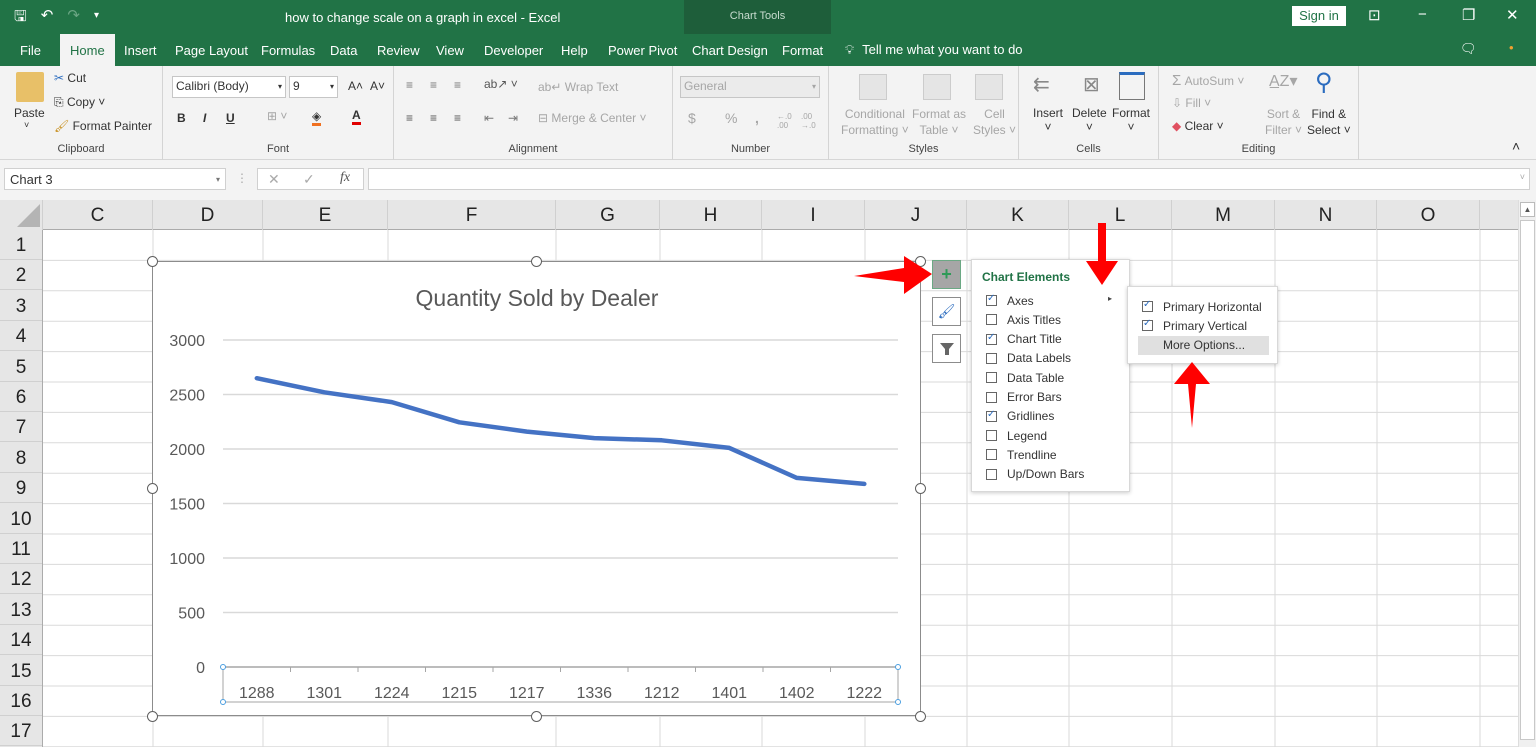 The height and width of the screenshot is (748, 1536). What do you see at coordinates (1048, 120) in the screenshot?
I see `insert-button: Insert˅` at bounding box center [1048, 120].